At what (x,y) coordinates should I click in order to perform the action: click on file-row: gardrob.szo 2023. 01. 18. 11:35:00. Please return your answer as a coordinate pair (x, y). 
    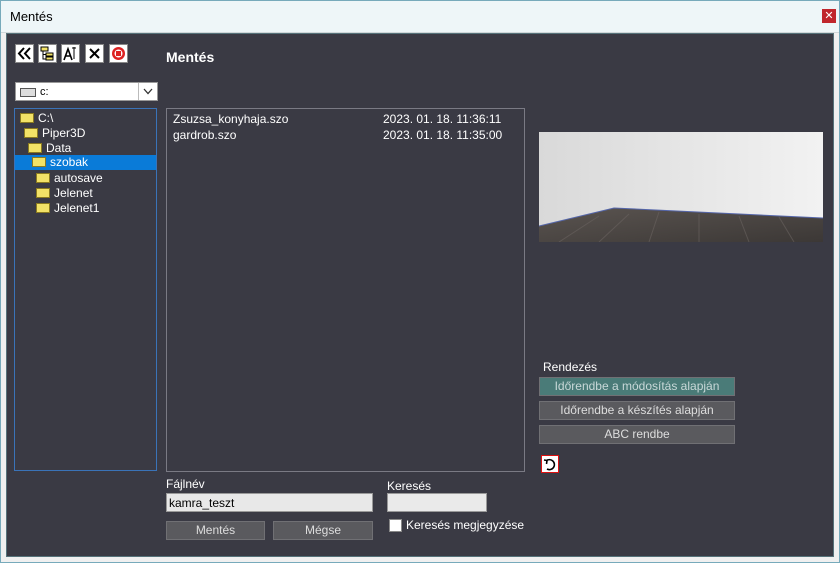
    Looking at the image, I should click on (345, 135).